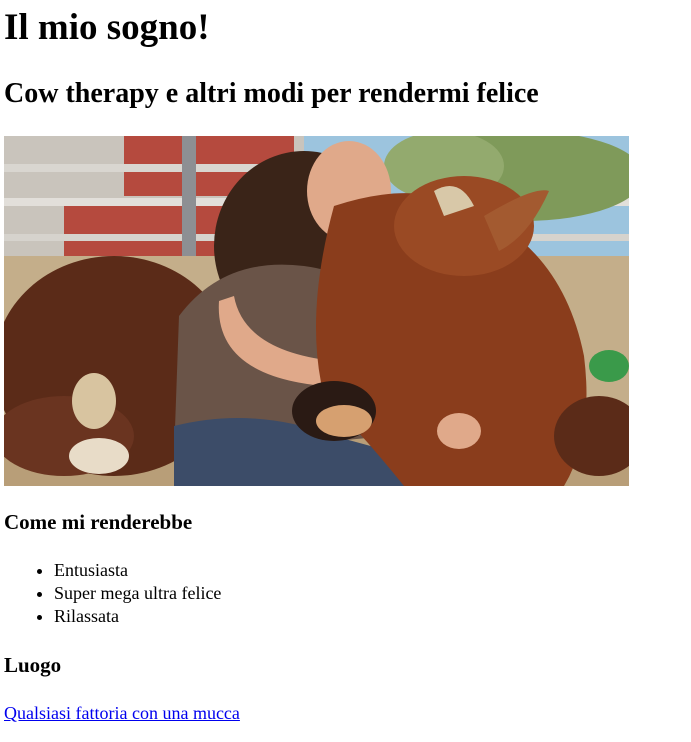 The width and height of the screenshot is (691, 742). I want to click on list-item: Super mega ultra felice, so click(137, 593).